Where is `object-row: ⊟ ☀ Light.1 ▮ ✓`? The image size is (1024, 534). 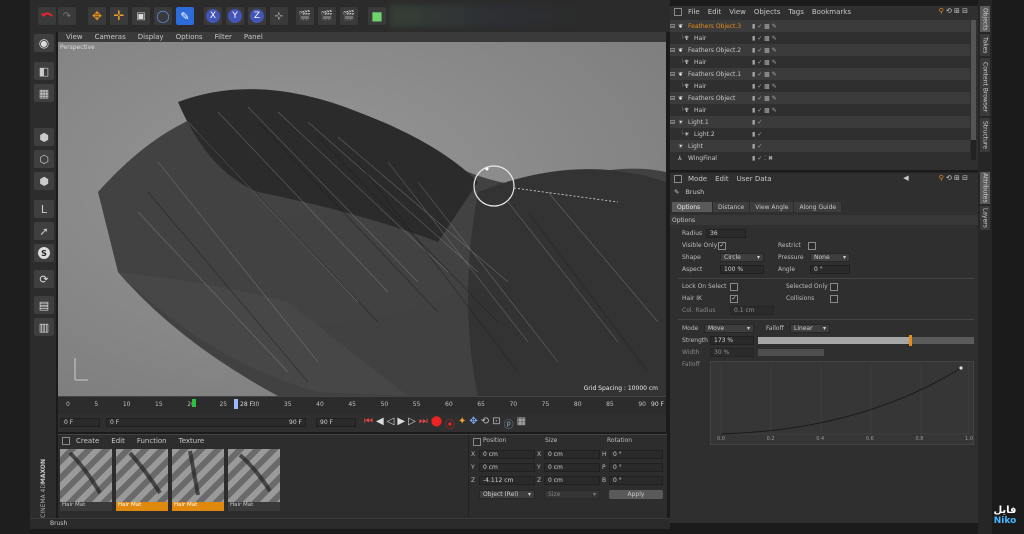 object-row: ⊟ ☀ Light.1 ▮ ✓ is located at coordinates (820, 122).